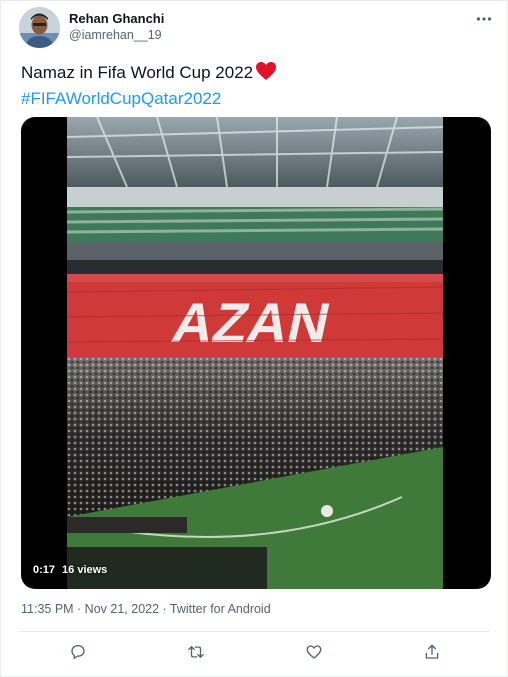 This screenshot has height=677, width=508. What do you see at coordinates (85, 570) in the screenshot?
I see `video-view-count: 16 views` at bounding box center [85, 570].